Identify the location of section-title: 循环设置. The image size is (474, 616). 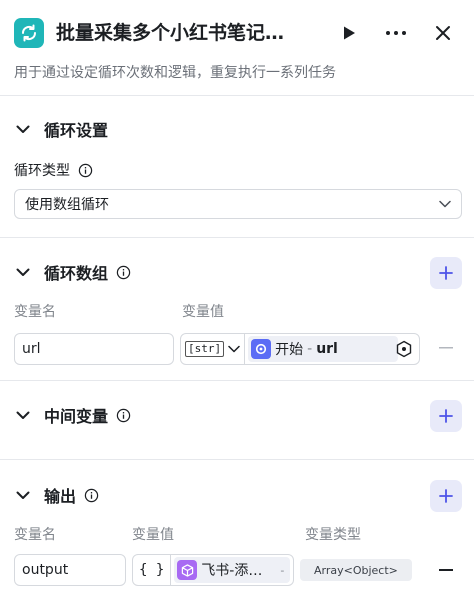
(76, 130).